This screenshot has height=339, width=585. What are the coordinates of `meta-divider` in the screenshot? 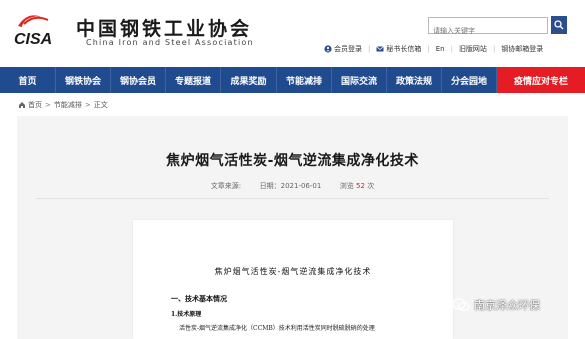 It's located at (292, 198).